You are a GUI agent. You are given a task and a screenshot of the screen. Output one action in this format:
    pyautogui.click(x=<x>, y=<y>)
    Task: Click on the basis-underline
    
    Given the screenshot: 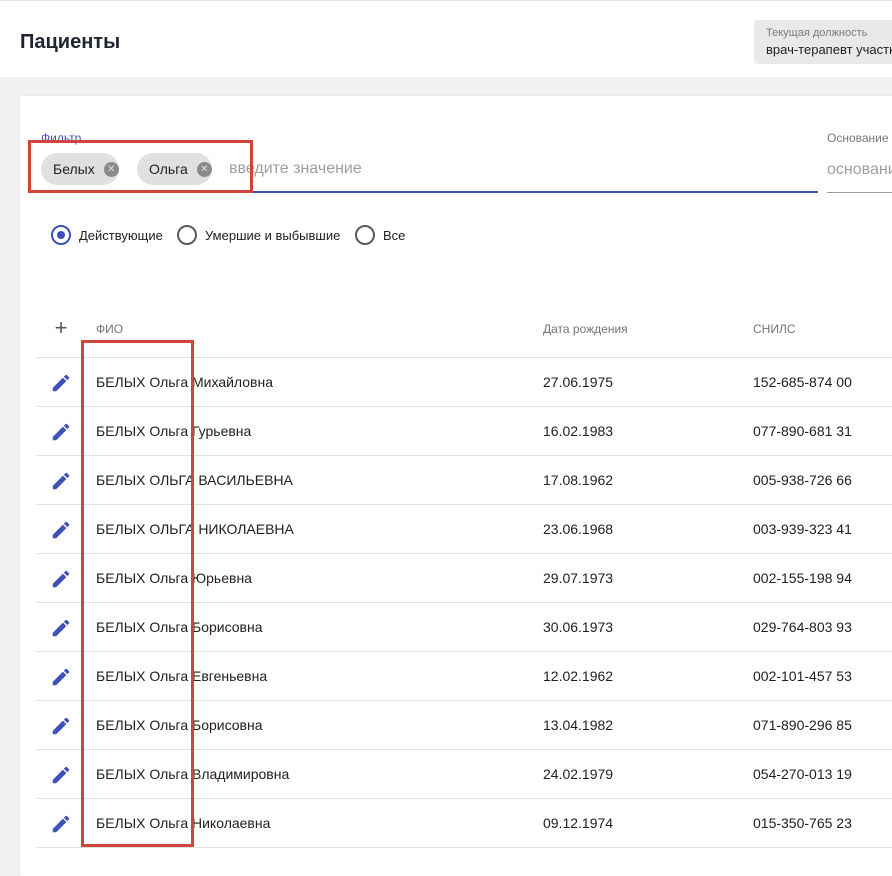 What is the action you would take?
    pyautogui.click(x=859, y=192)
    